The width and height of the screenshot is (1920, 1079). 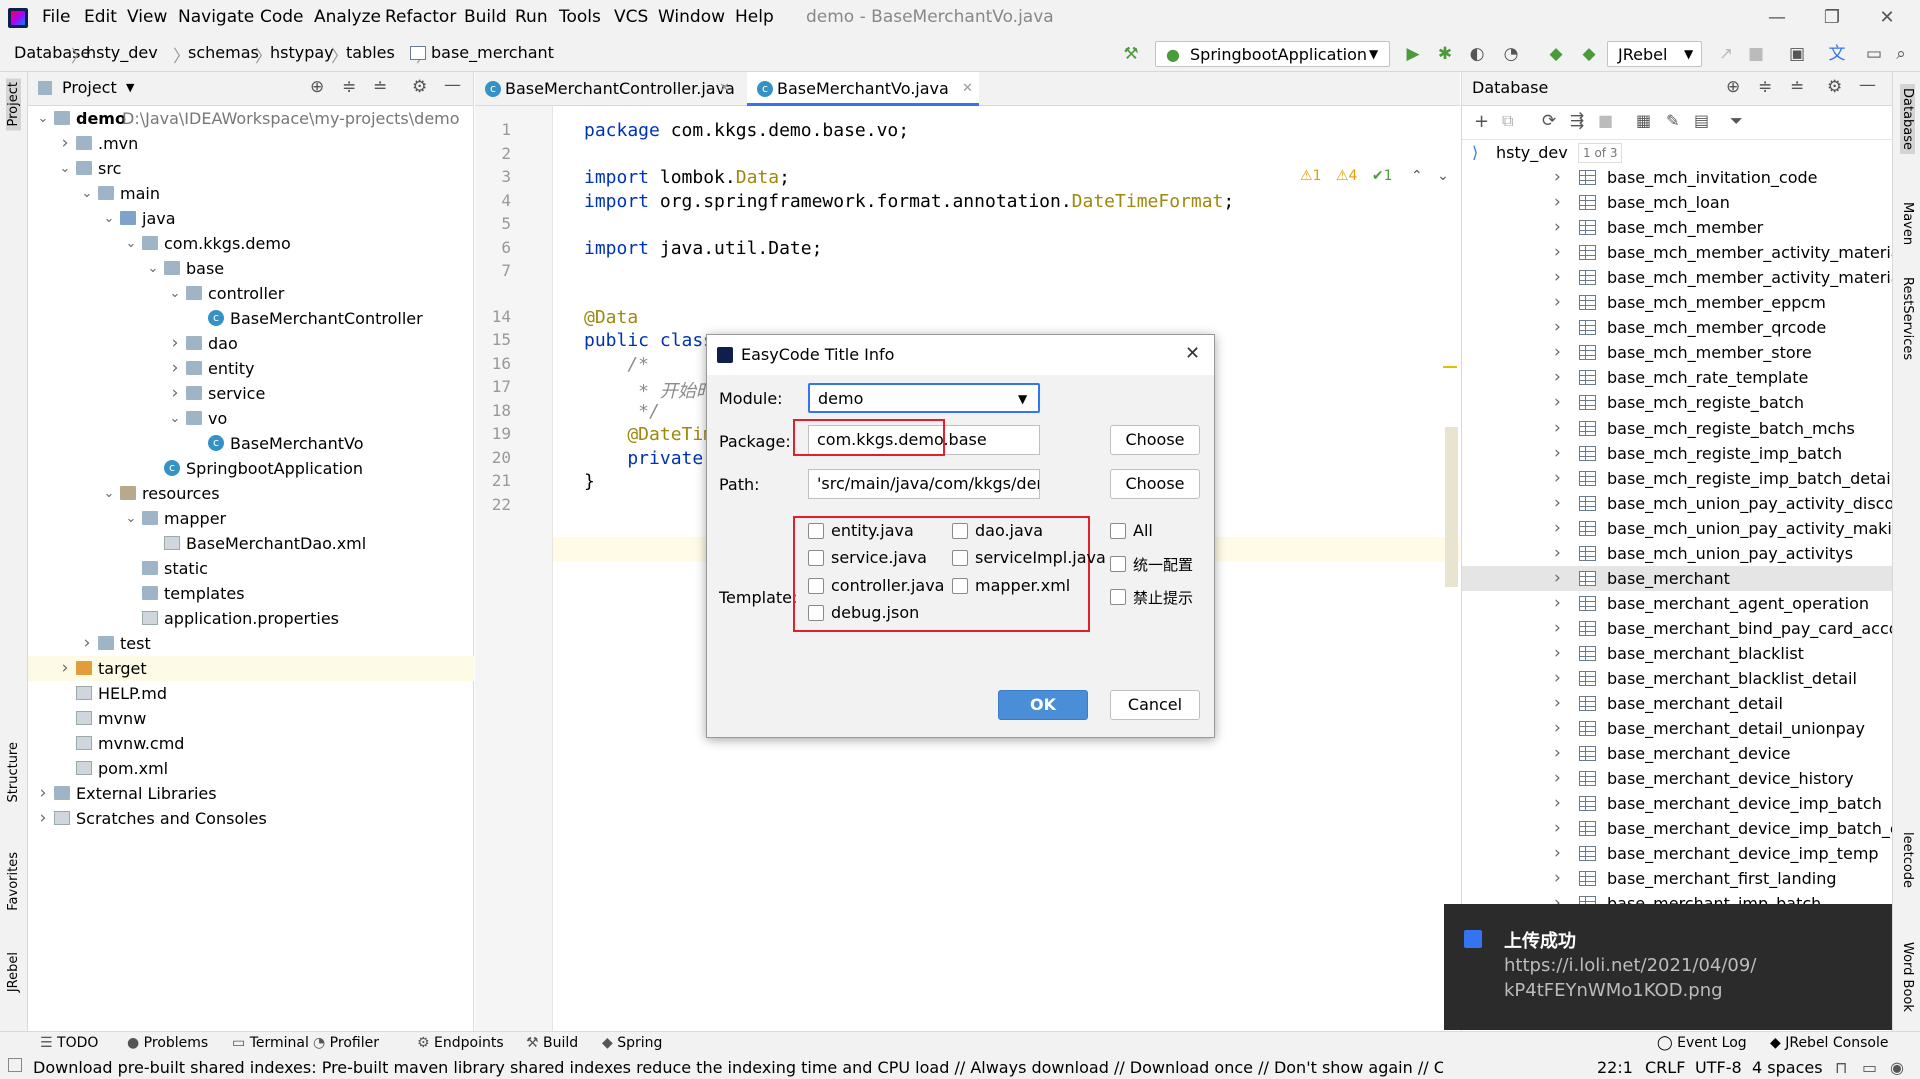 What do you see at coordinates (370, 52) in the screenshot?
I see `breadcrumb-item: tables` at bounding box center [370, 52].